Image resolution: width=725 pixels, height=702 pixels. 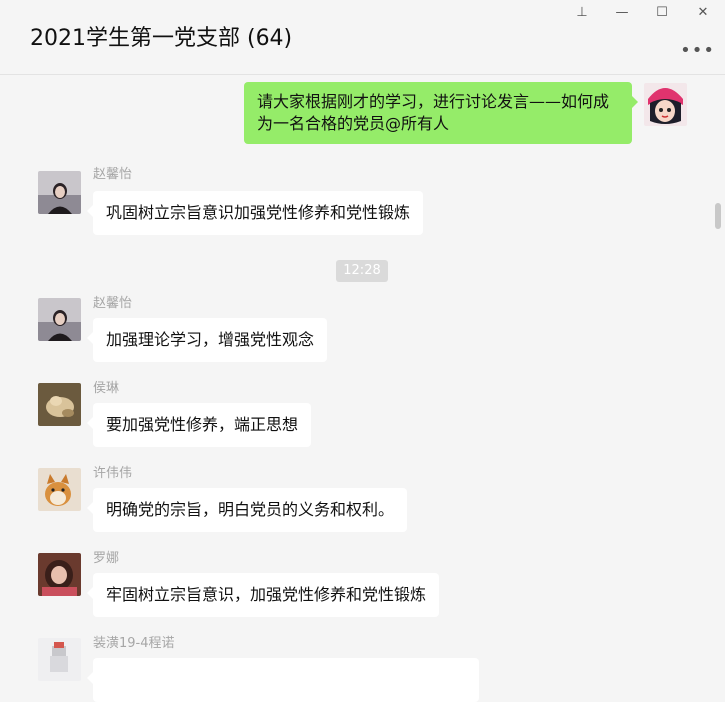 What do you see at coordinates (362, 37) in the screenshot?
I see `title-bar: 2021学生第一党支部 (64) ⊥ — ☐ ✕ •••` at bounding box center [362, 37].